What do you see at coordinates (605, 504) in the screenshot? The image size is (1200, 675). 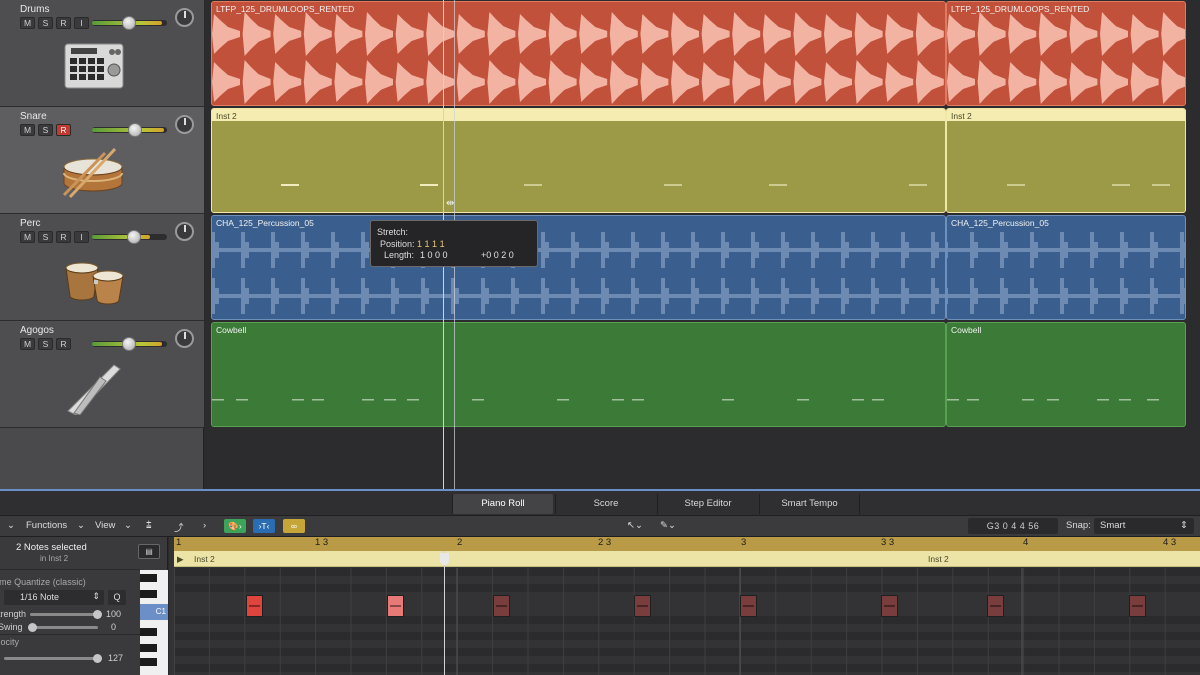 I see `tab-score: Score` at bounding box center [605, 504].